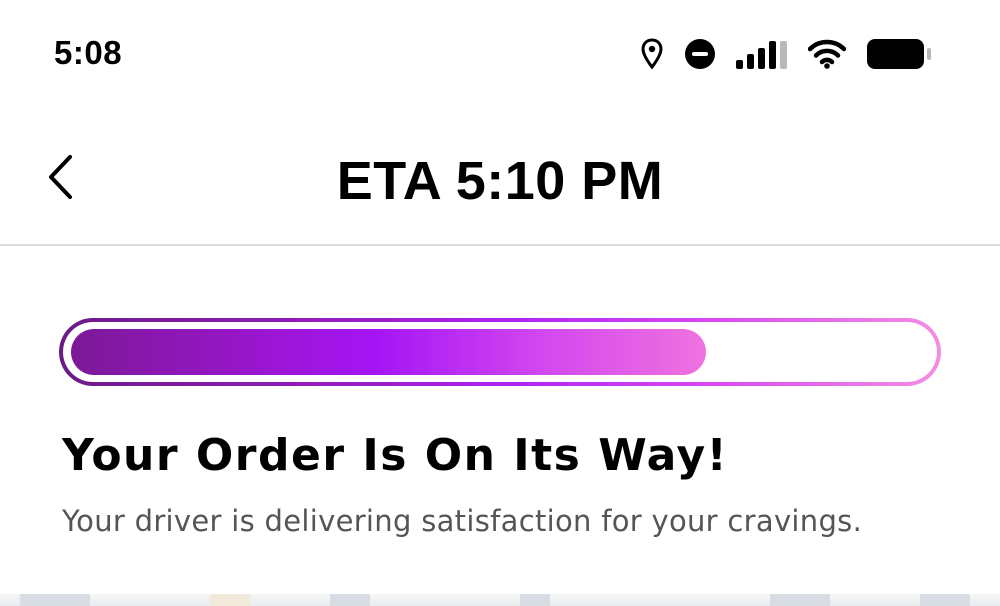 The width and height of the screenshot is (1000, 606). Describe the element at coordinates (827, 54) in the screenshot. I see `wifi-icon` at that location.